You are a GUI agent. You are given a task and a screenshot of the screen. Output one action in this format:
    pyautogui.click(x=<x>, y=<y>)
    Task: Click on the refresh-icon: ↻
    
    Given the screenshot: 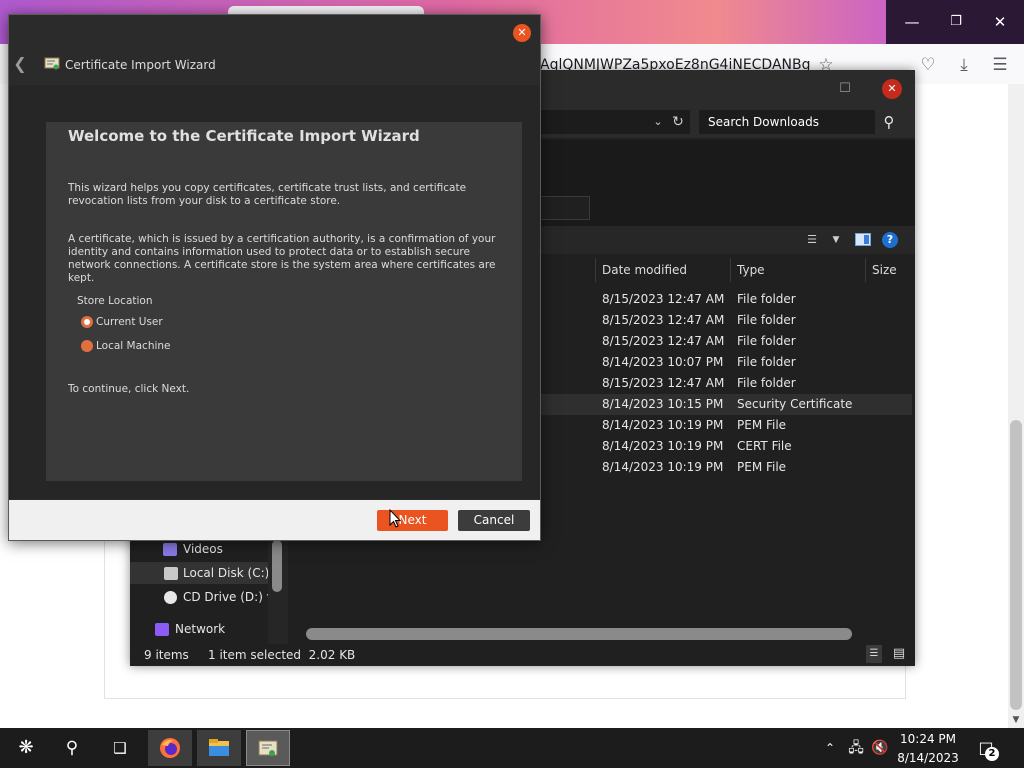 What is the action you would take?
    pyautogui.click(x=678, y=122)
    